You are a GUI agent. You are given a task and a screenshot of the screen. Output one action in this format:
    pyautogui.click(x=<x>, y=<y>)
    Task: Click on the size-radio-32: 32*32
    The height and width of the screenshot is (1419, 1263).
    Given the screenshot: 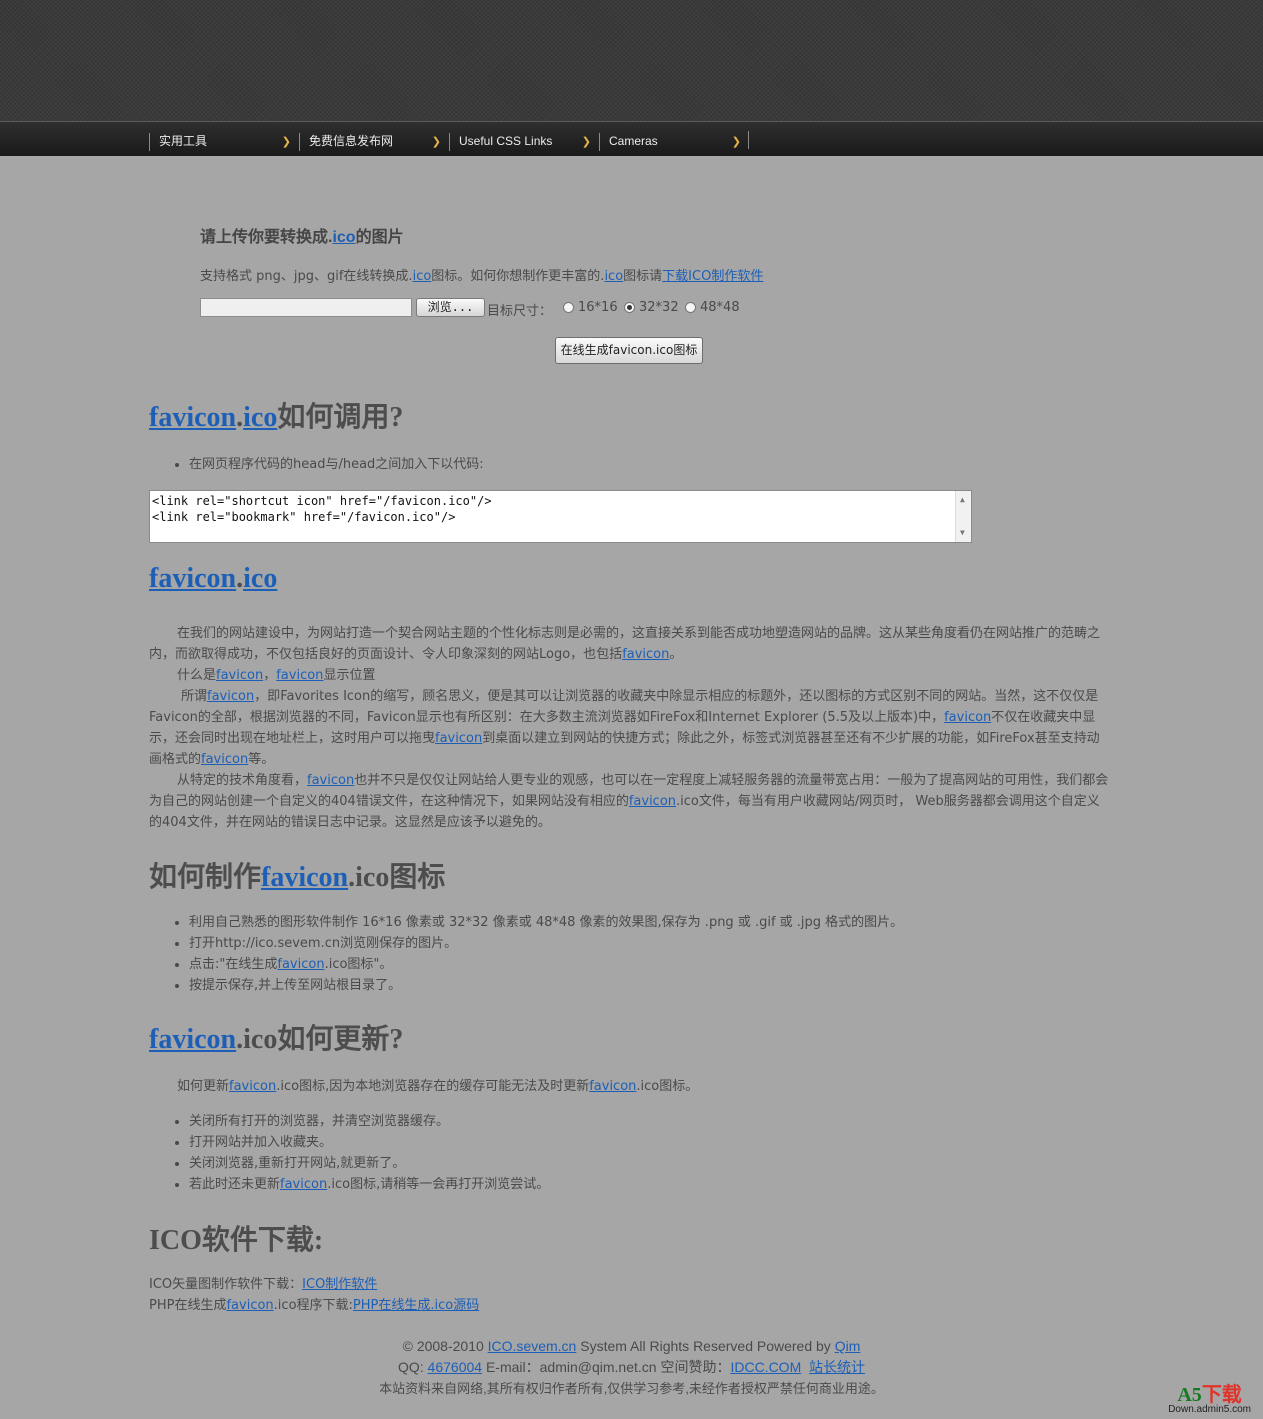 What is the action you would take?
    pyautogui.click(x=651, y=307)
    